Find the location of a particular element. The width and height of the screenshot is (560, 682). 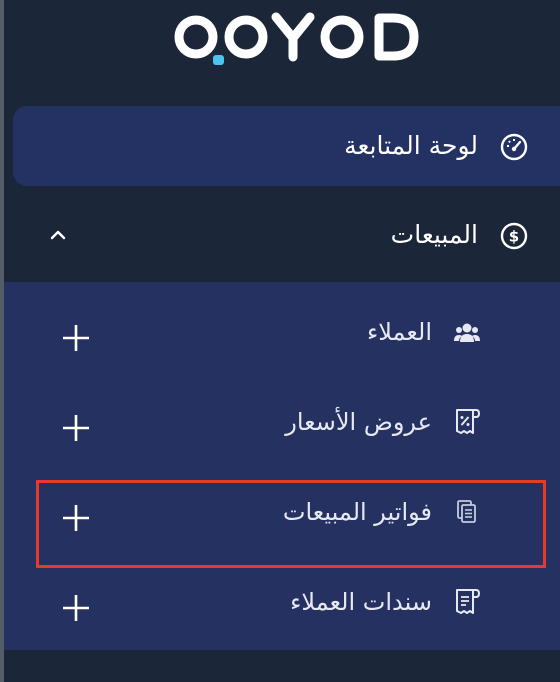

qoyod-logo is located at coordinates (280, 40).